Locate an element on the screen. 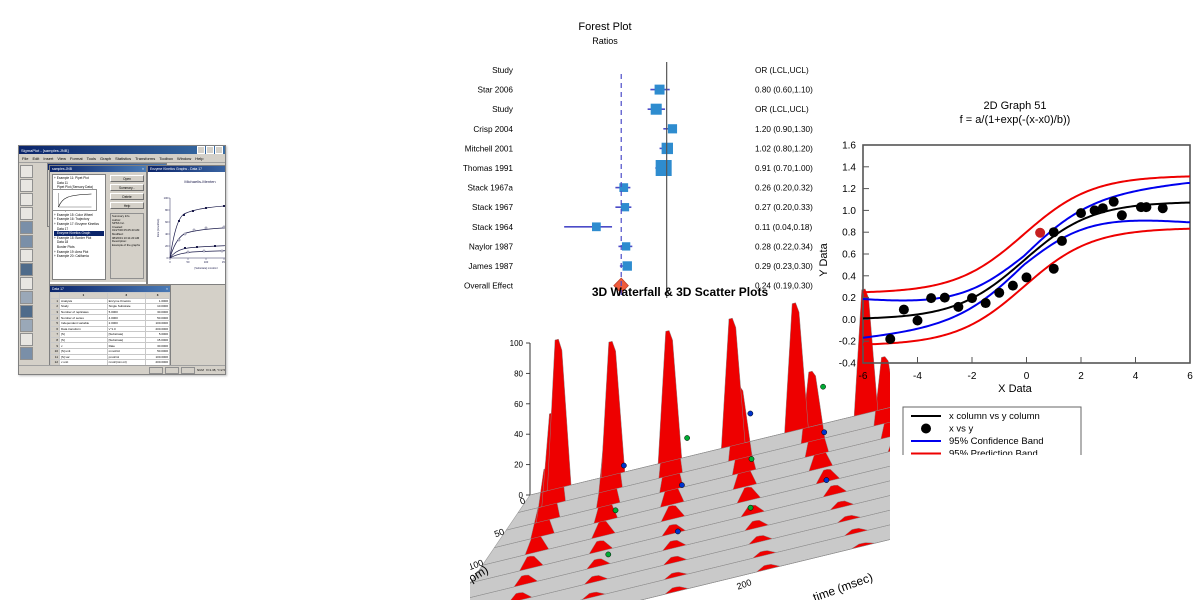 This screenshot has height=600, width=1200. status-coordinates: X=1.38, Y=2.5 is located at coordinates (215, 370).